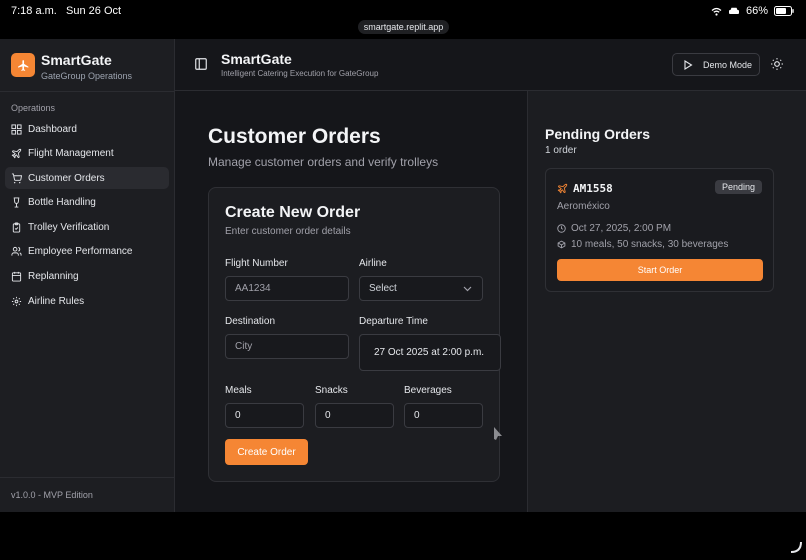 The width and height of the screenshot is (806, 560). I want to click on sidebar-footer-divider, so click(87, 477).